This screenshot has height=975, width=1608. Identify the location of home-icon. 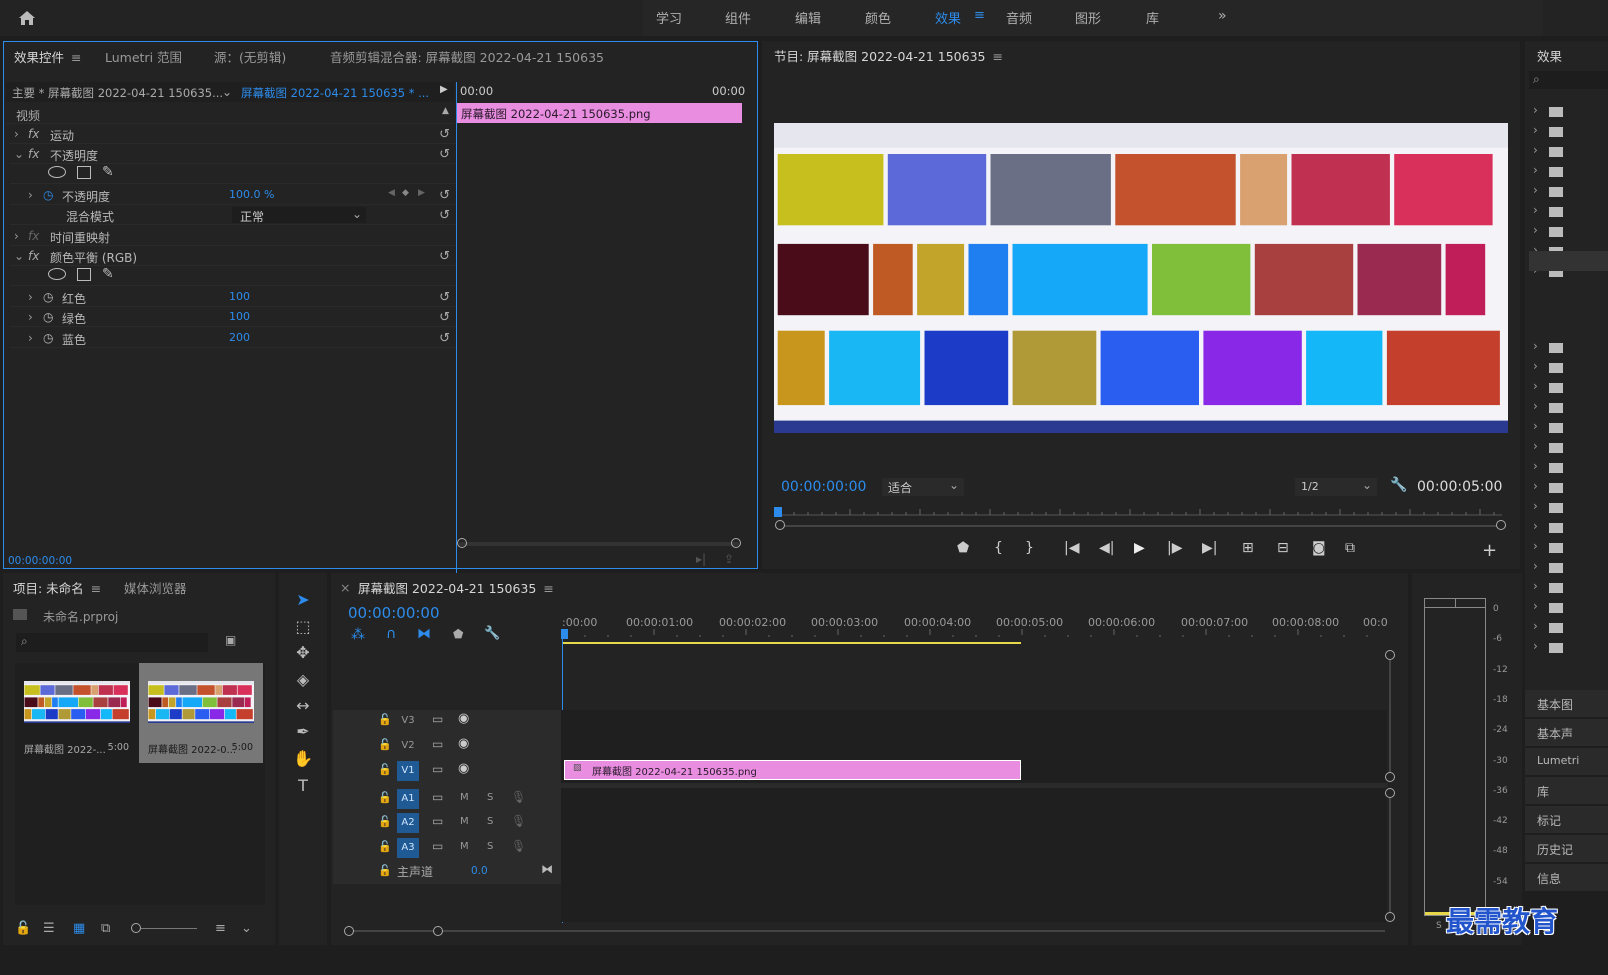
(27, 18).